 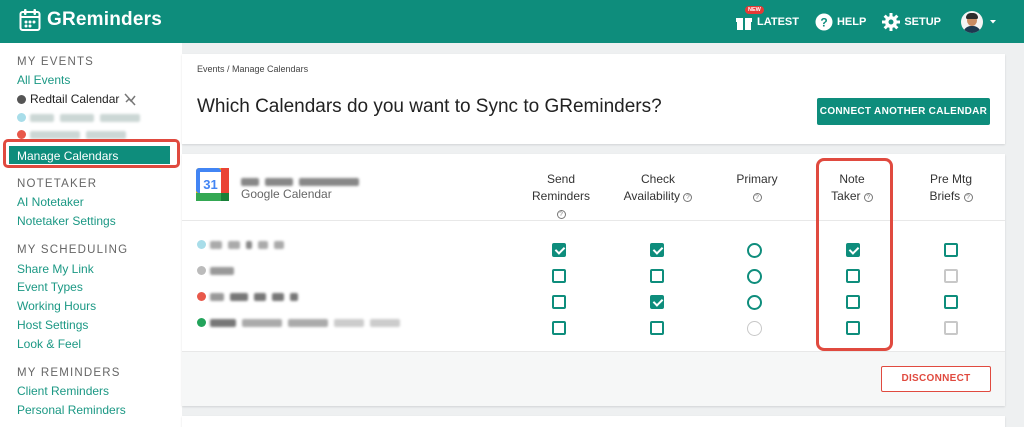 I want to click on col-check-availability: Check Availability ?, so click(x=658, y=188).